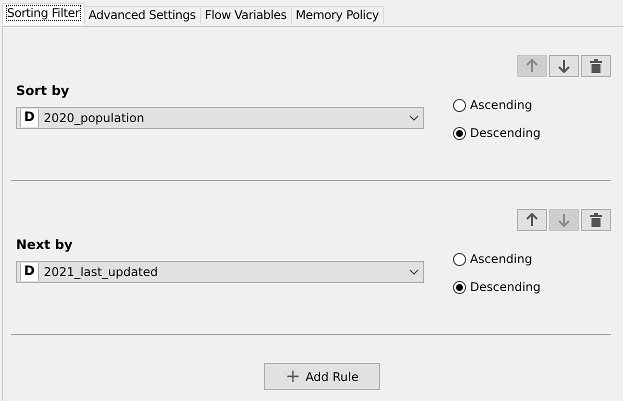 The height and width of the screenshot is (401, 623). I want to click on tab: Memory Policy, so click(337, 15).